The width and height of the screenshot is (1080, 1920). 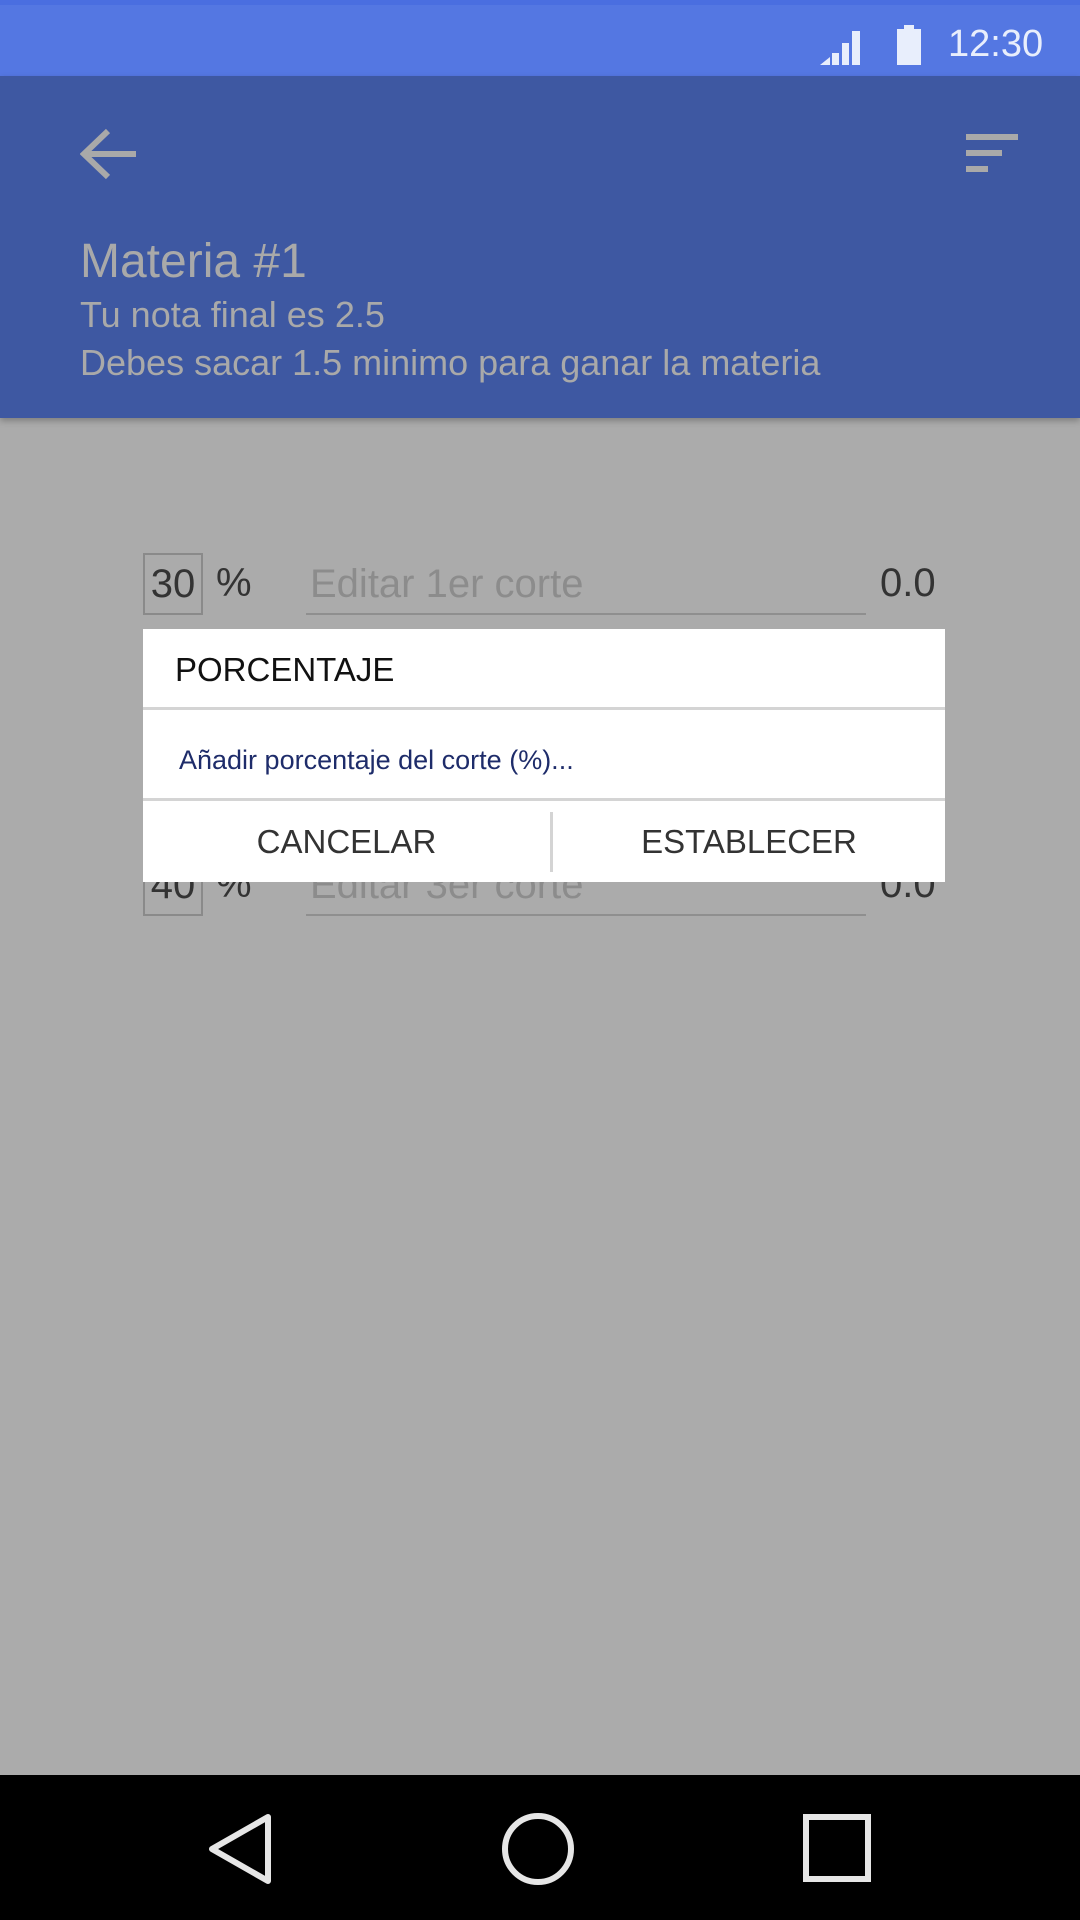 I want to click on sort-icon, so click(x=992, y=154).